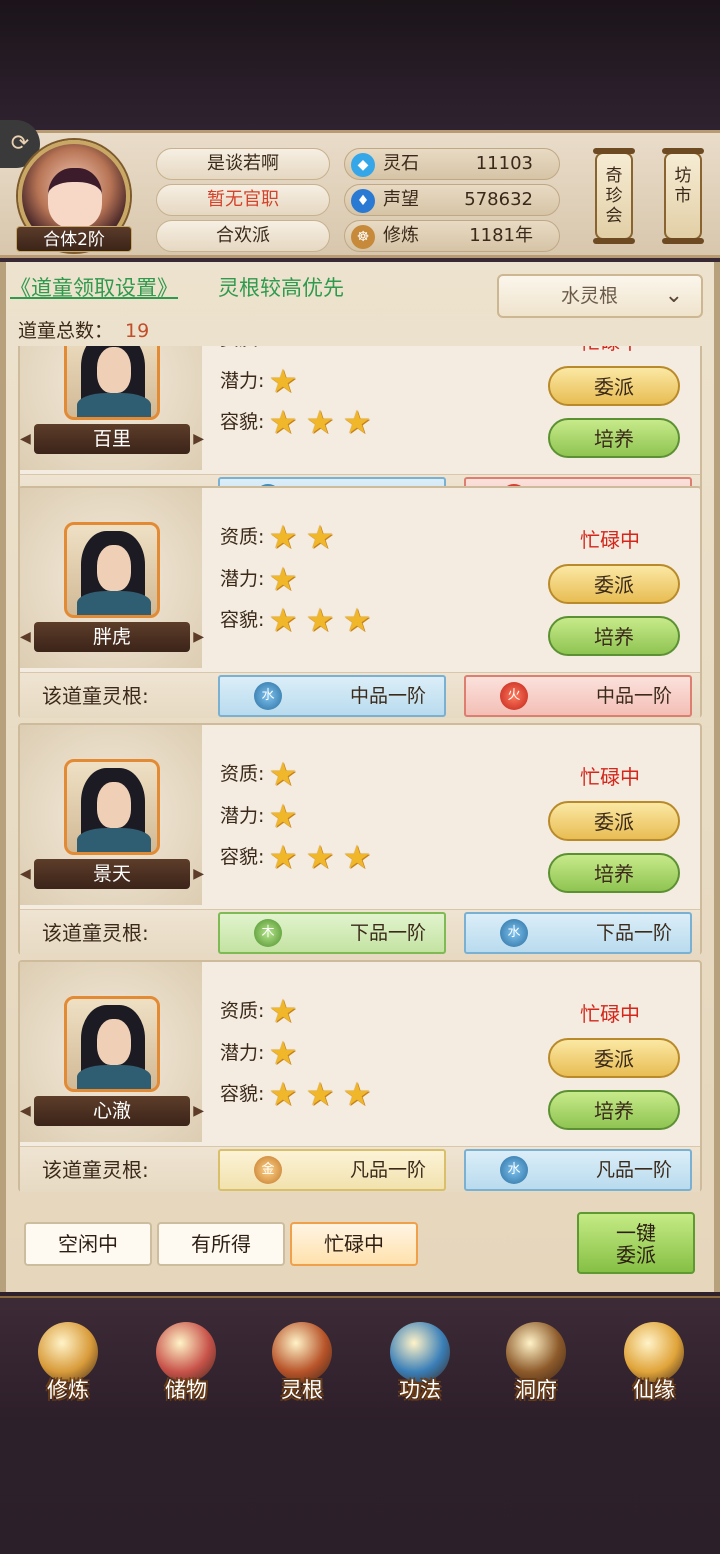  I want to click on potential-label: 潜力:, so click(242, 579).